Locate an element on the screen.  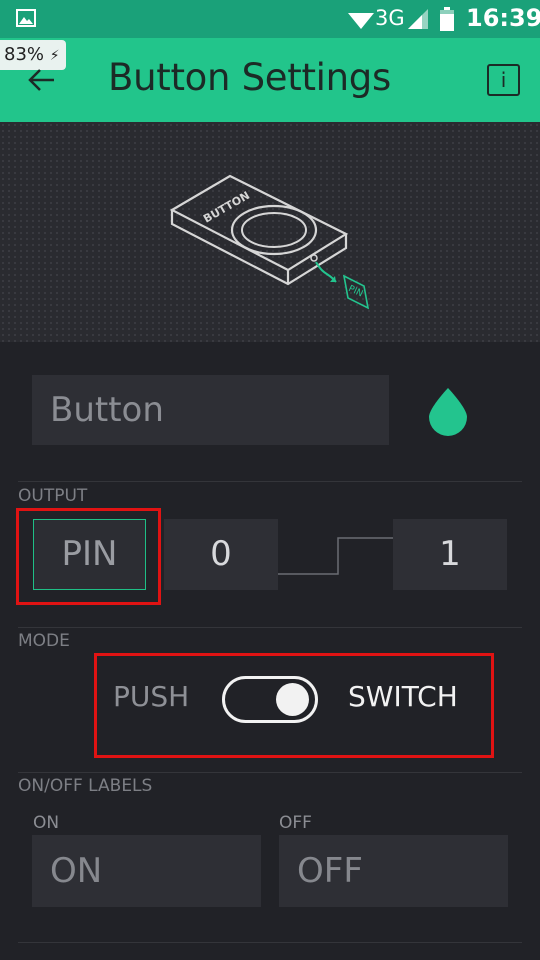
off-label-input: OFF is located at coordinates (393, 871).